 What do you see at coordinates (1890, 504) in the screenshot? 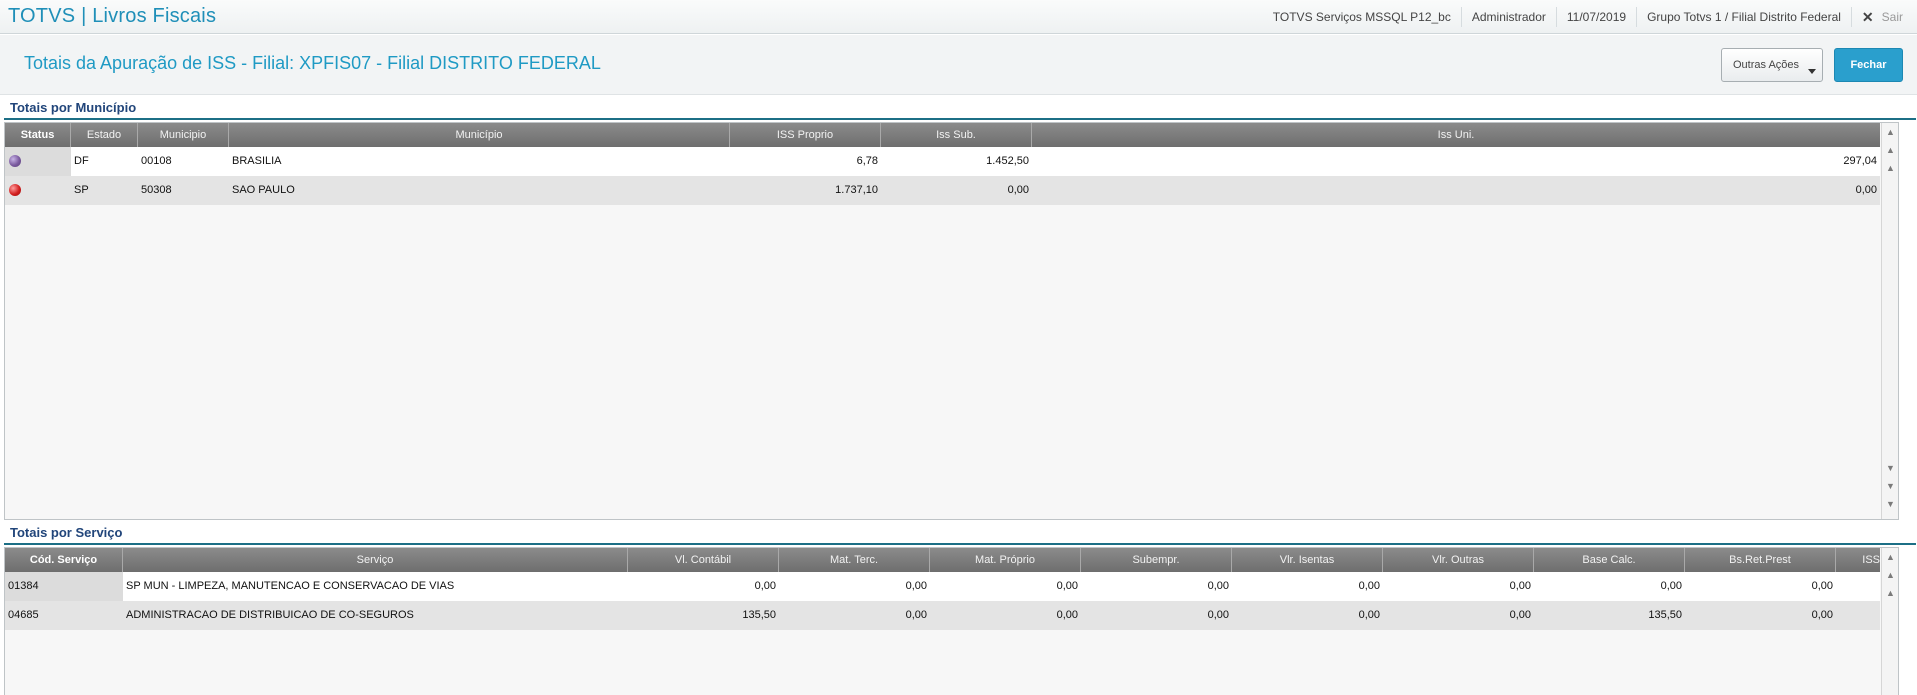
I see `scroll-bottom-icon: ▼` at bounding box center [1890, 504].